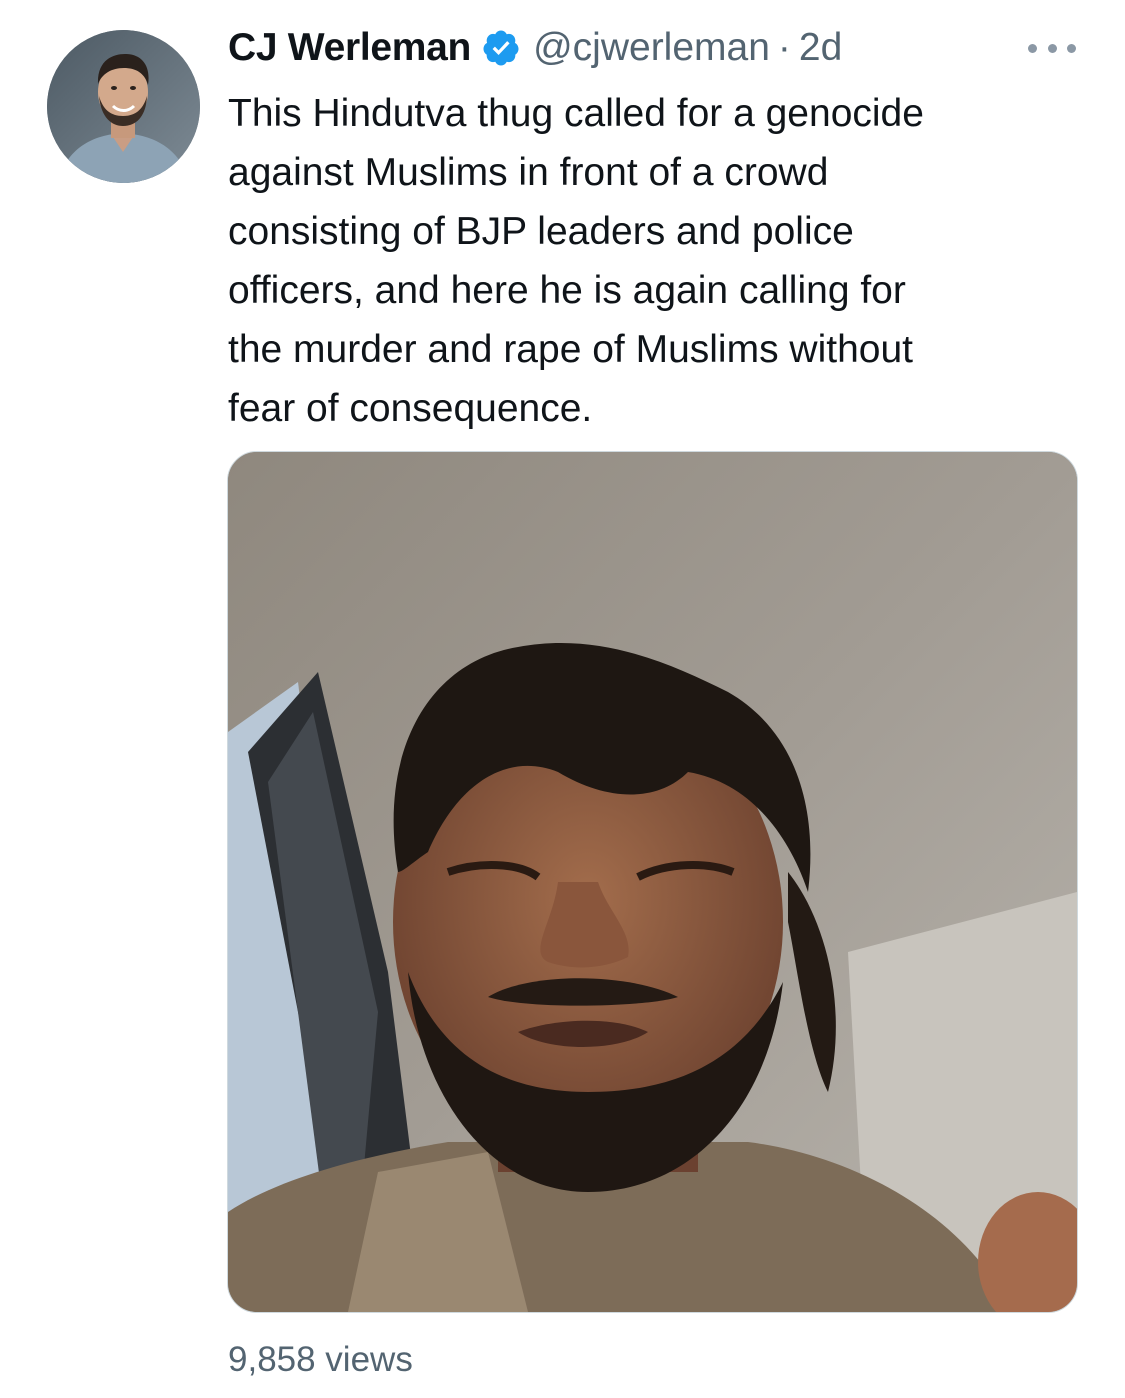 This screenshot has width=1125, height=1398. What do you see at coordinates (123, 106) in the screenshot?
I see `avatar` at bounding box center [123, 106].